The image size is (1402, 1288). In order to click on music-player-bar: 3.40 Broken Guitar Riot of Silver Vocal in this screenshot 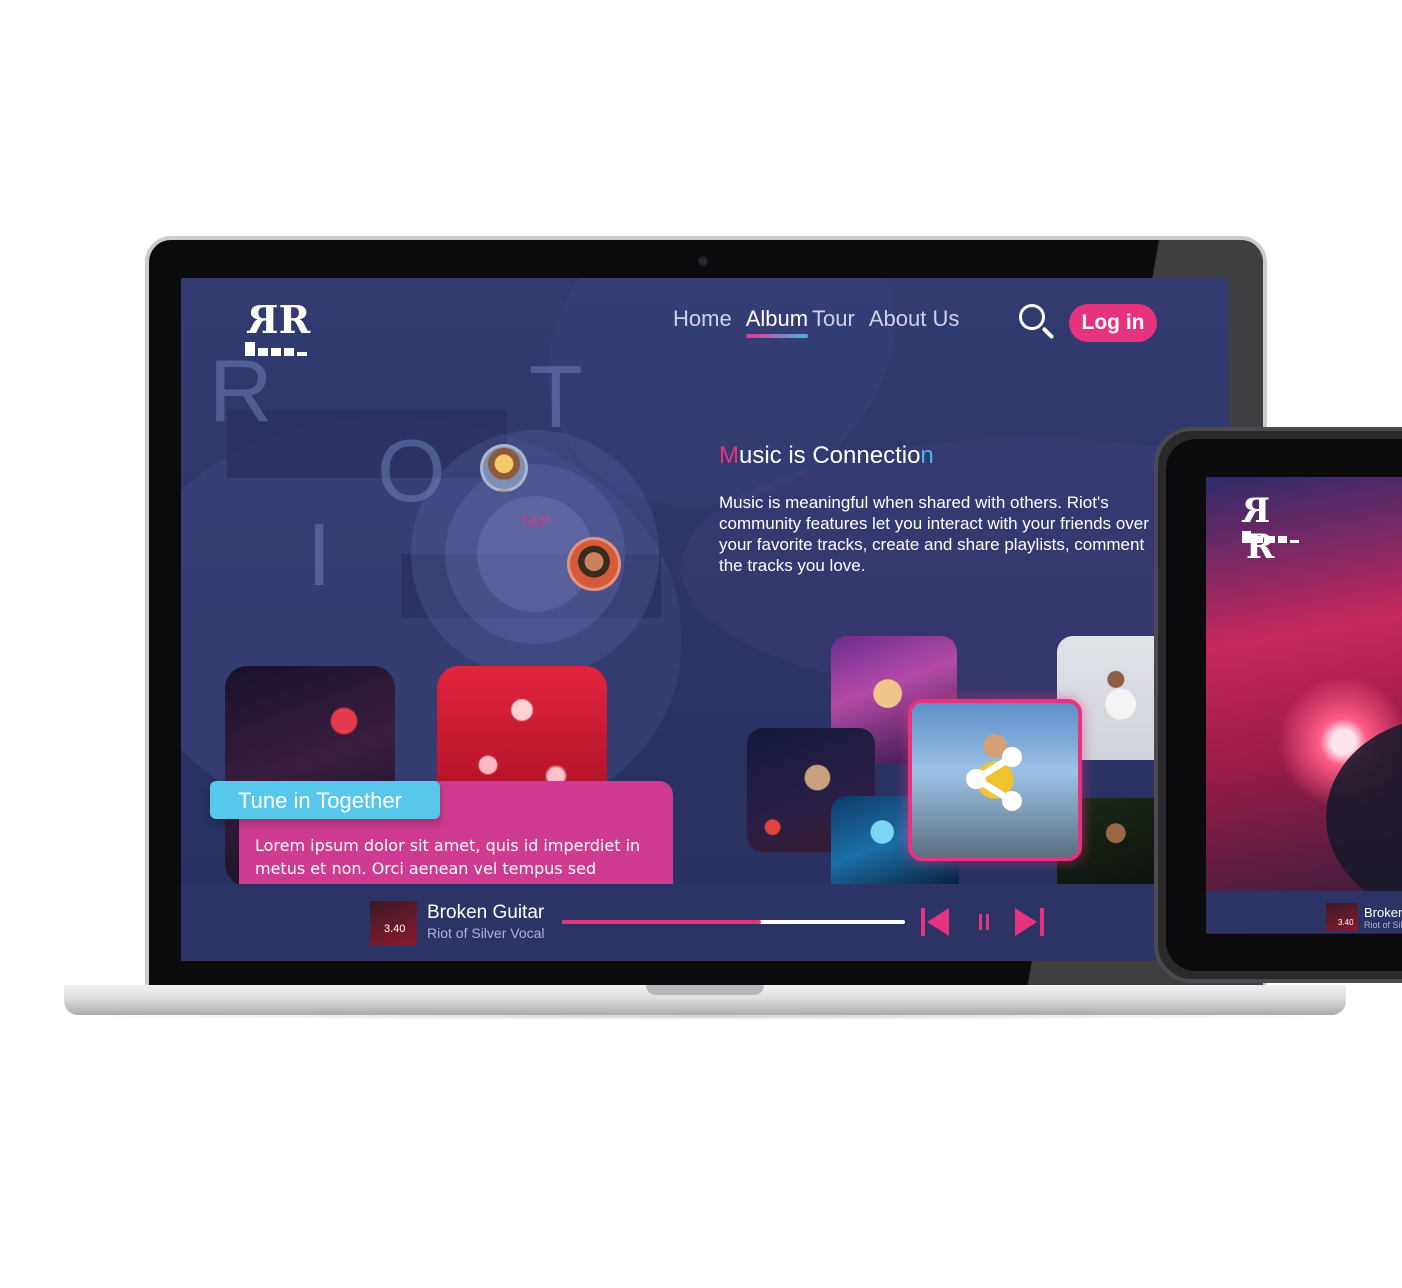, I will do `click(705, 922)`.